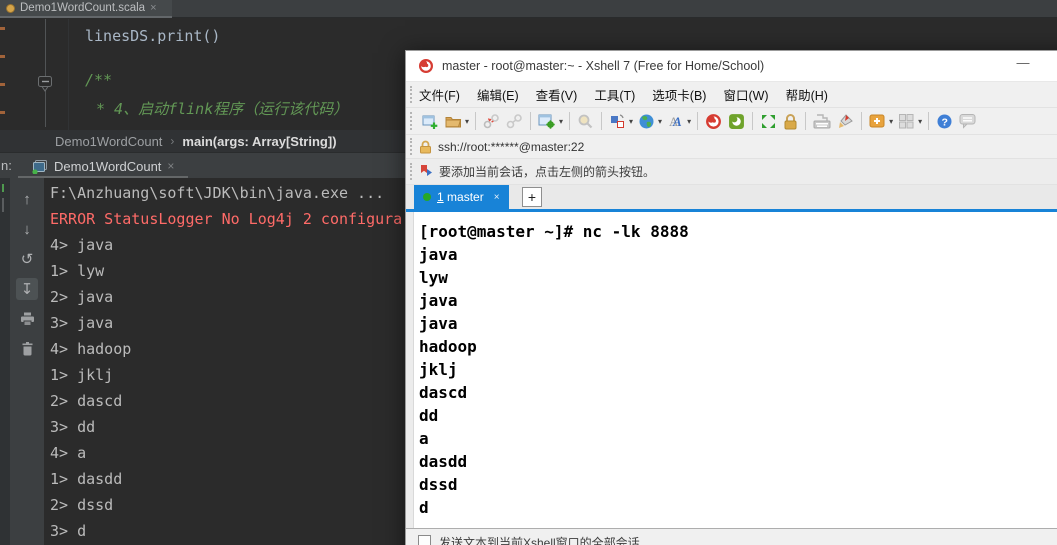 The width and height of the screenshot is (1057, 545). What do you see at coordinates (713, 121) in the screenshot?
I see `xshell-logo-icon` at bounding box center [713, 121].